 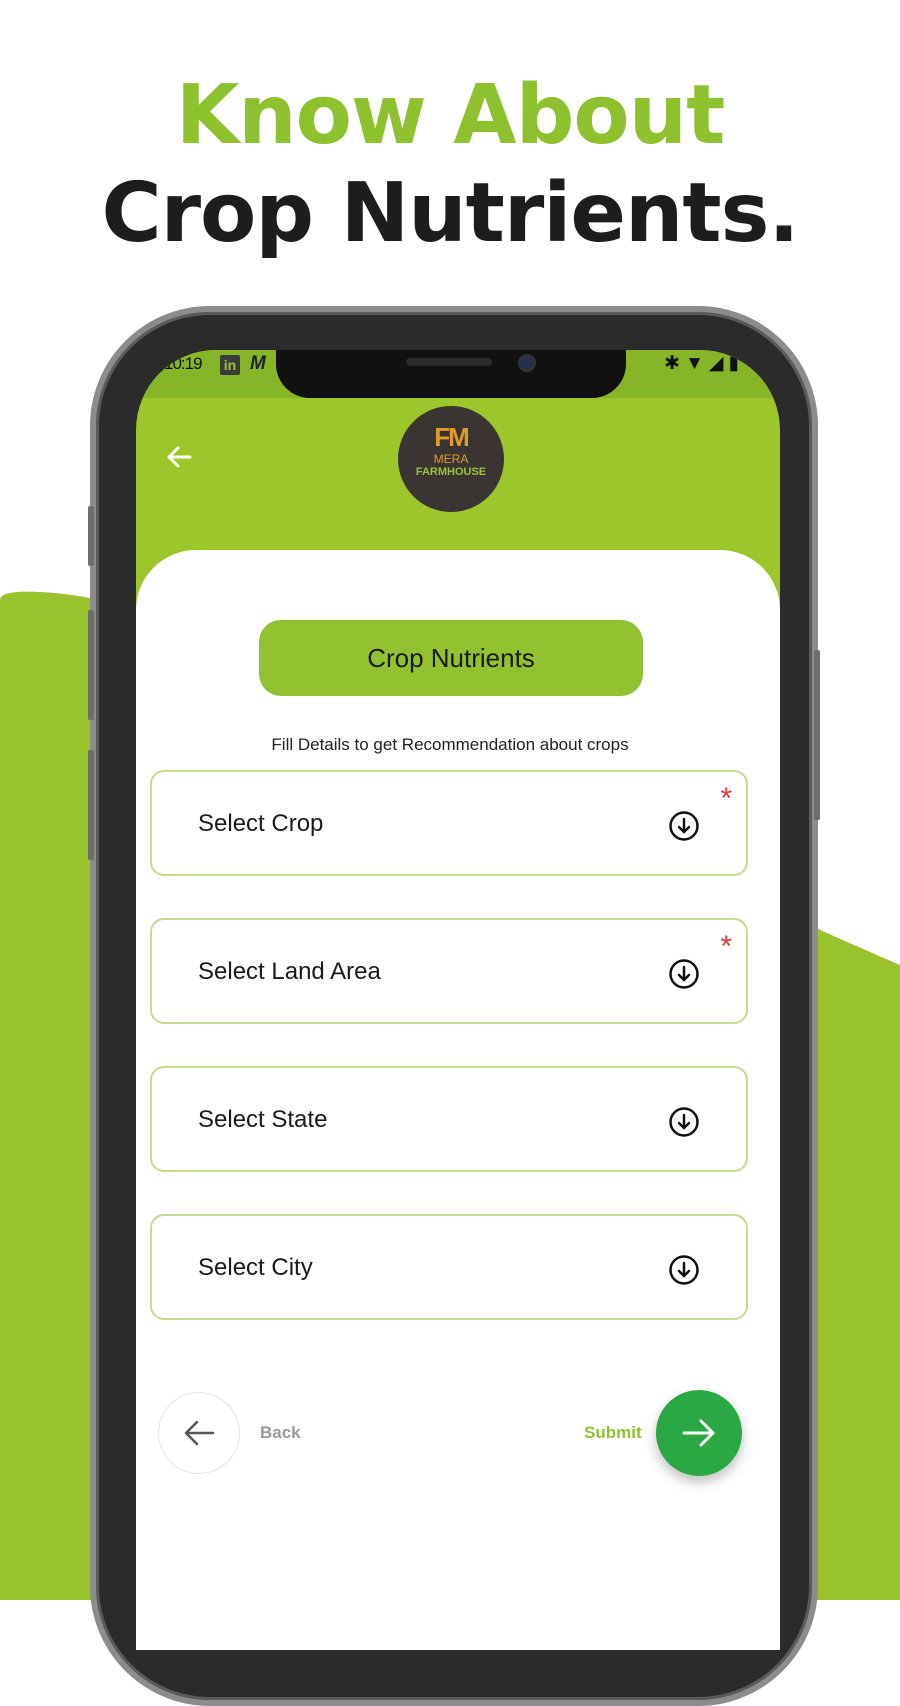 I want to click on arrow-right-icon, so click(x=698, y=1433).